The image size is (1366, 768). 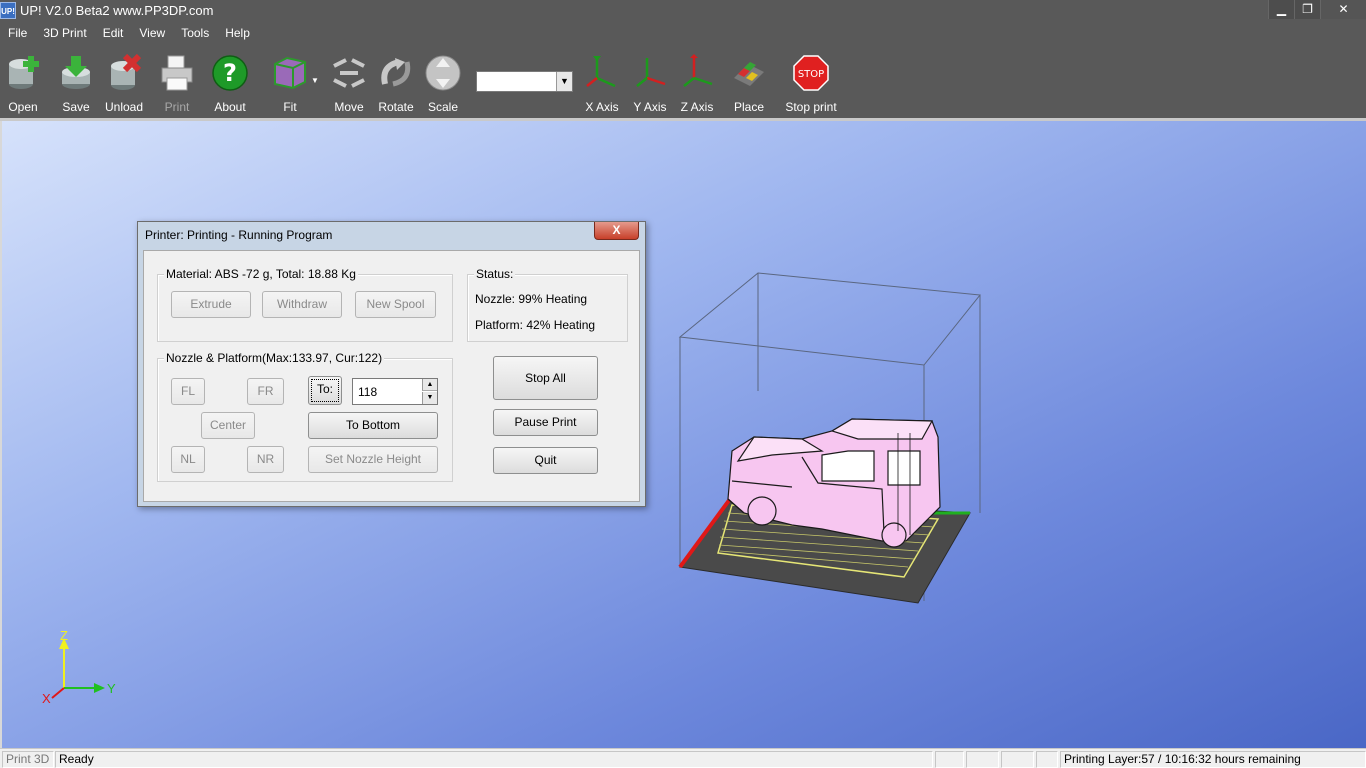 I want to click on save-label: Save, so click(x=76, y=107).